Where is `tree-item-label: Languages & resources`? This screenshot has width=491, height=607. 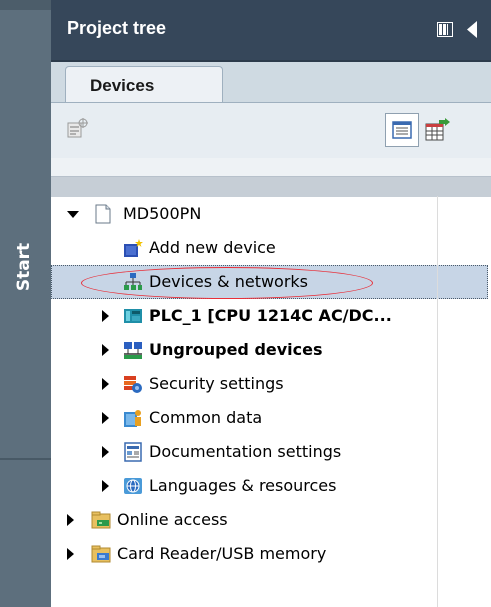
tree-item-label: Languages & resources is located at coordinates (243, 485).